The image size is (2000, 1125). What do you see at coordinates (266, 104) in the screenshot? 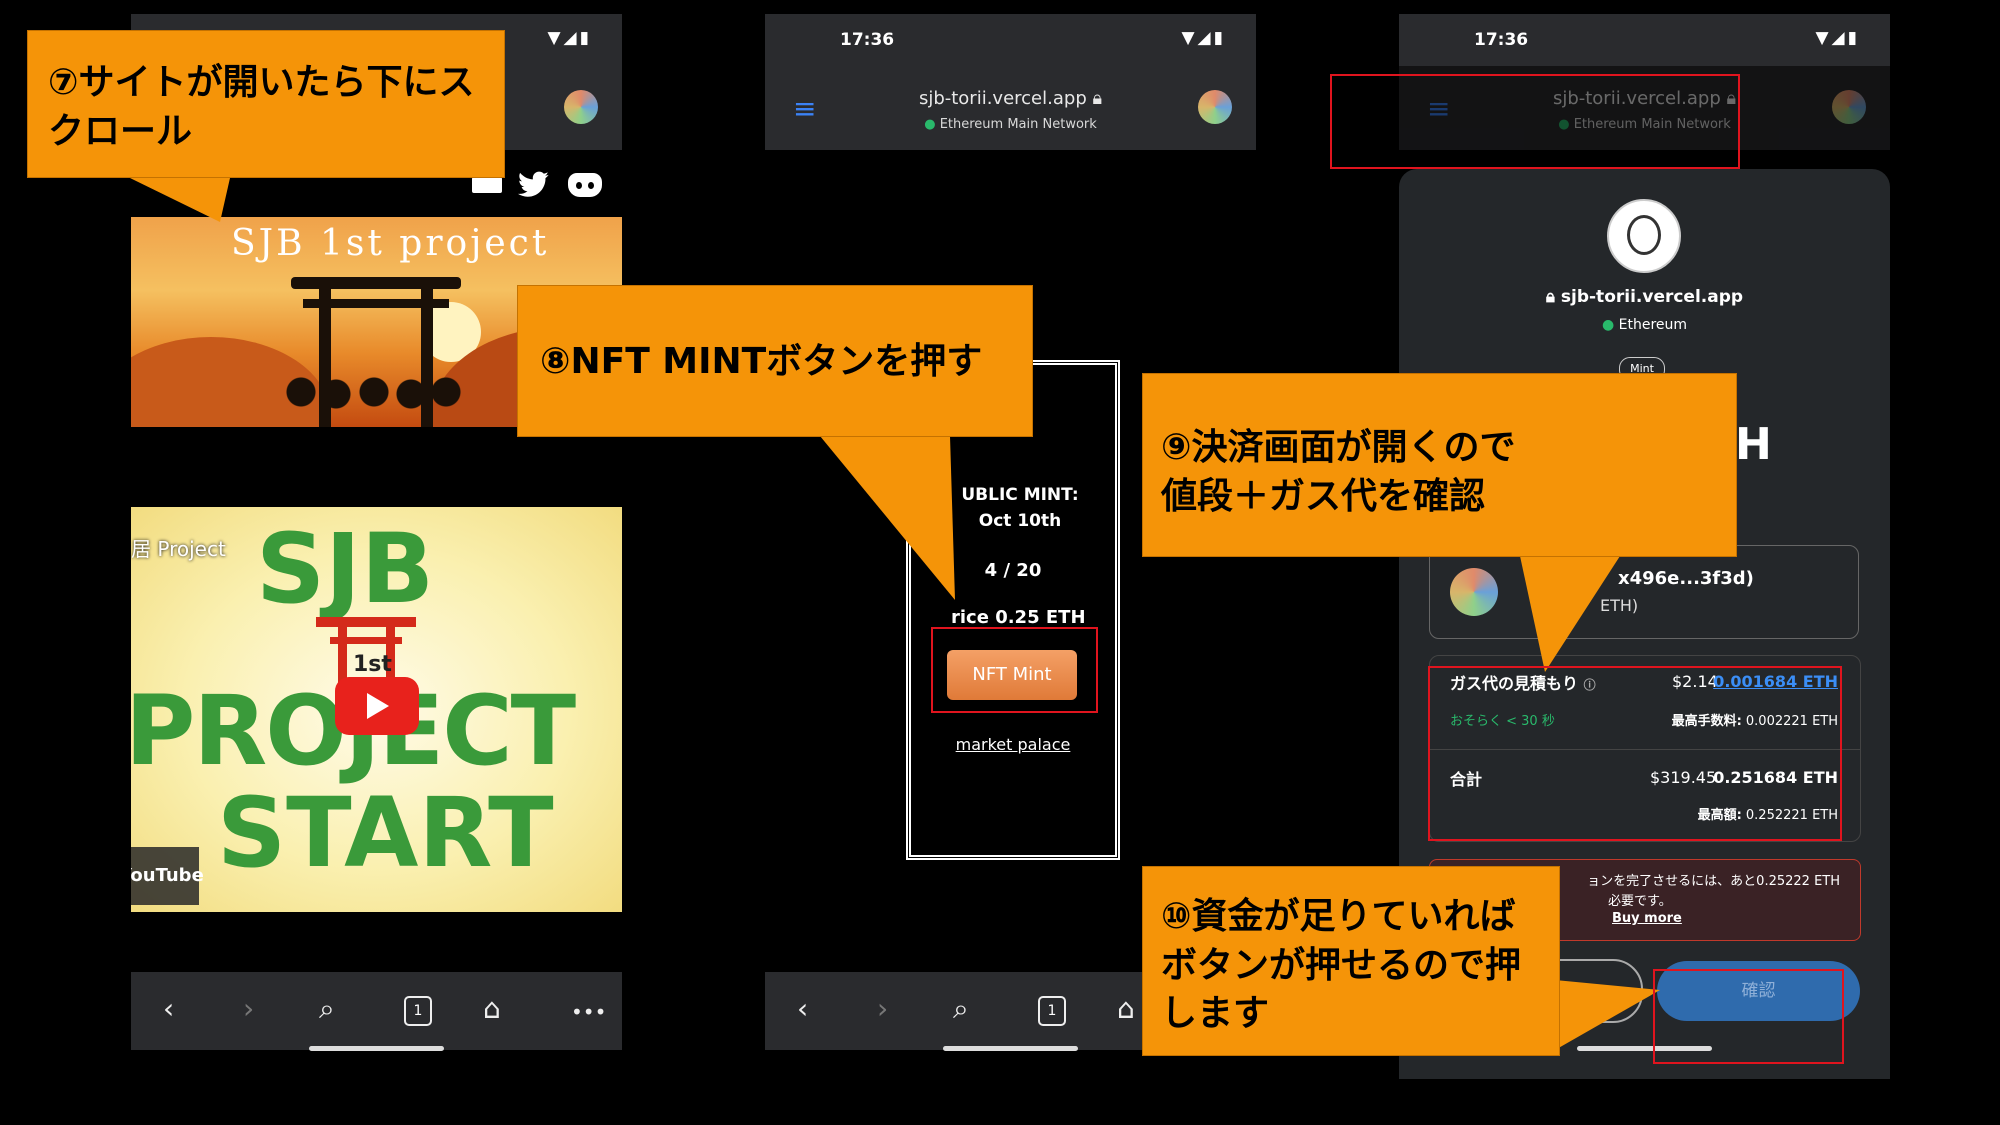
I see `callout-step-7: ⑦サイトが開いたら下にスクロール` at bounding box center [266, 104].